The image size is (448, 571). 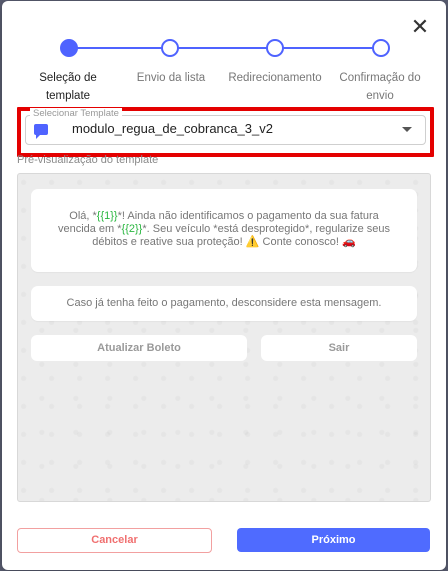 I want to click on chat-bubble-icon, so click(x=41, y=131).